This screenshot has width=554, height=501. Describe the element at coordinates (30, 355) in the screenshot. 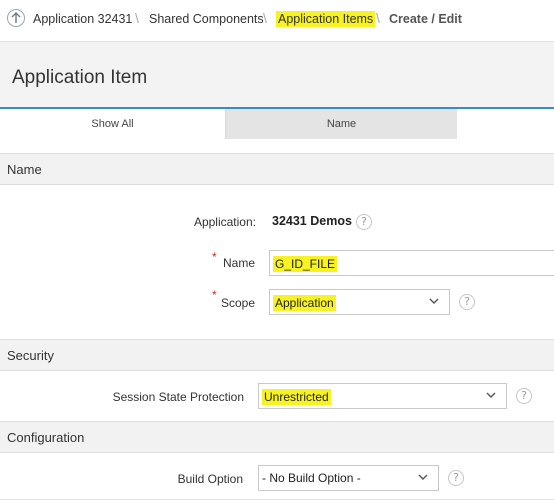

I see `section-security-title: Security` at that location.